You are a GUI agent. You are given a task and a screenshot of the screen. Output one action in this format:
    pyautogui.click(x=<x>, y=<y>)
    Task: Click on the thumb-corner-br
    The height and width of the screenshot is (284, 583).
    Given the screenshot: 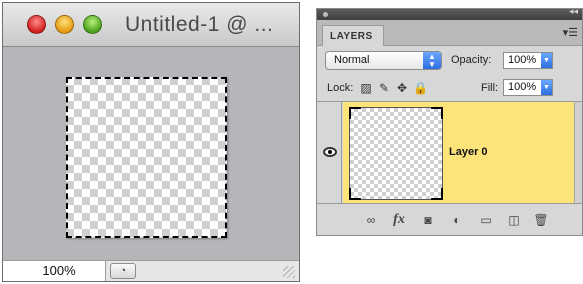 What is the action you would take?
    pyautogui.click(x=437, y=194)
    